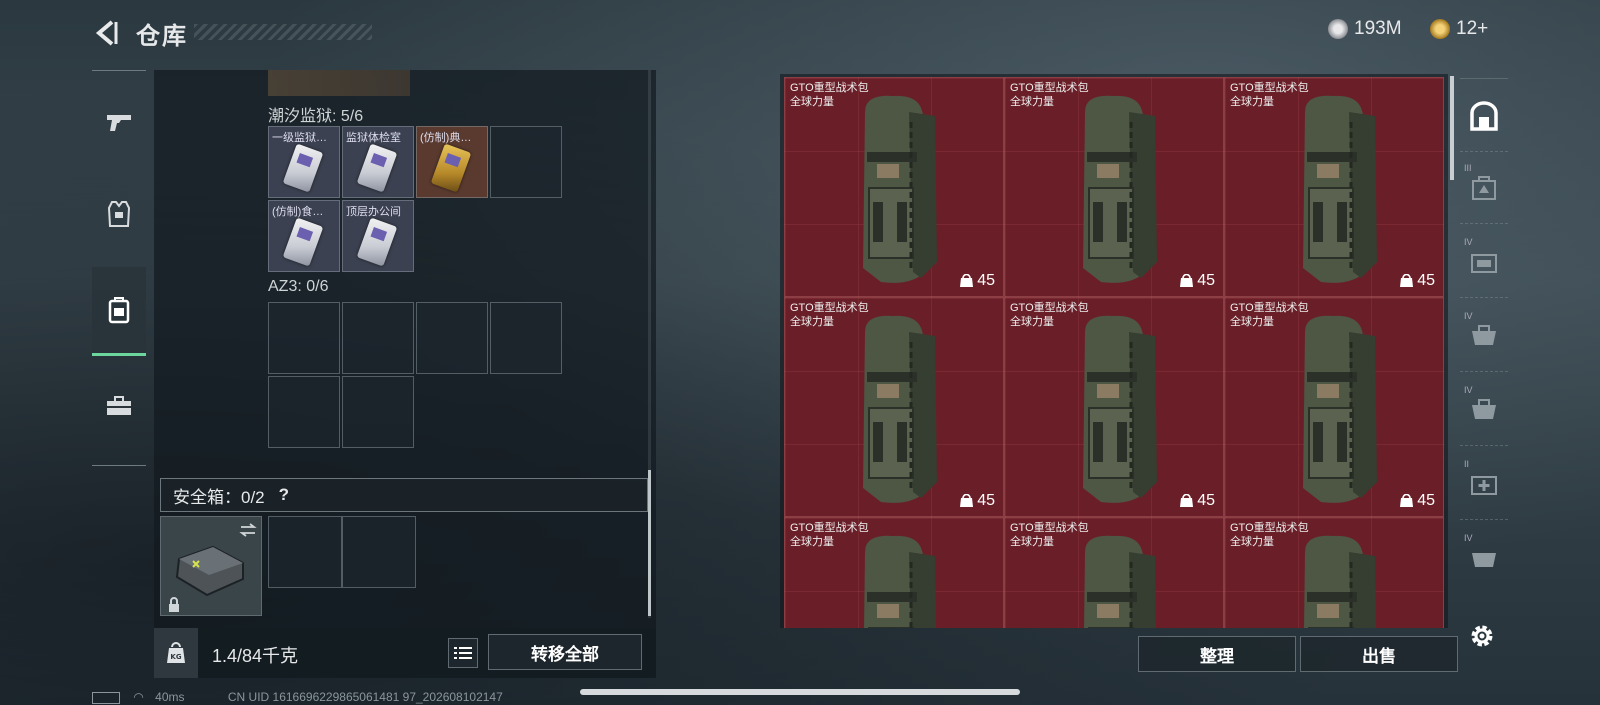 This screenshot has height=705, width=1600. I want to click on weight-value: 1.4/84千克, so click(255, 656).